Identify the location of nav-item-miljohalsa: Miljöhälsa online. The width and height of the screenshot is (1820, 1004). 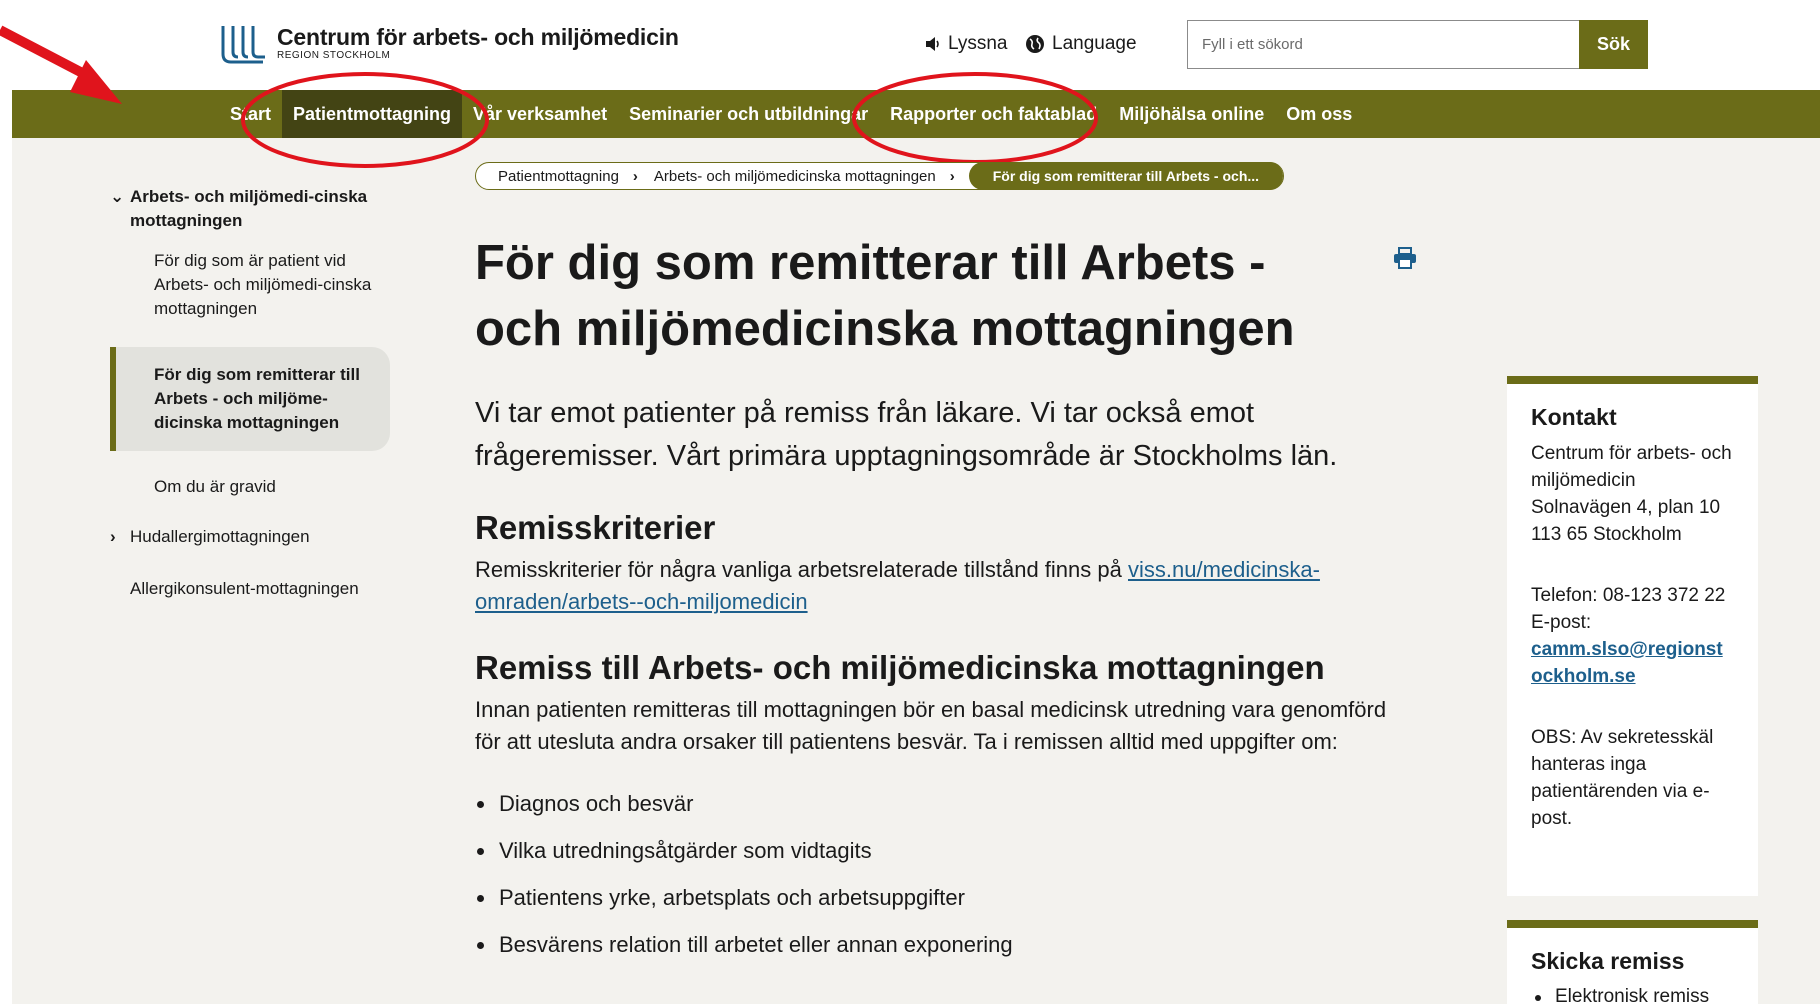
(1191, 114).